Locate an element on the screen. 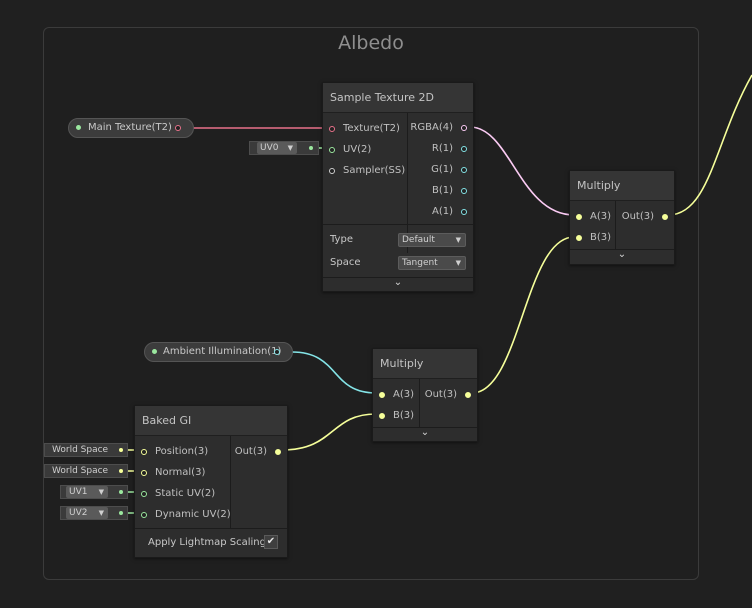 This screenshot has width=752, height=608. wire-ambient is located at coordinates (334, 372).